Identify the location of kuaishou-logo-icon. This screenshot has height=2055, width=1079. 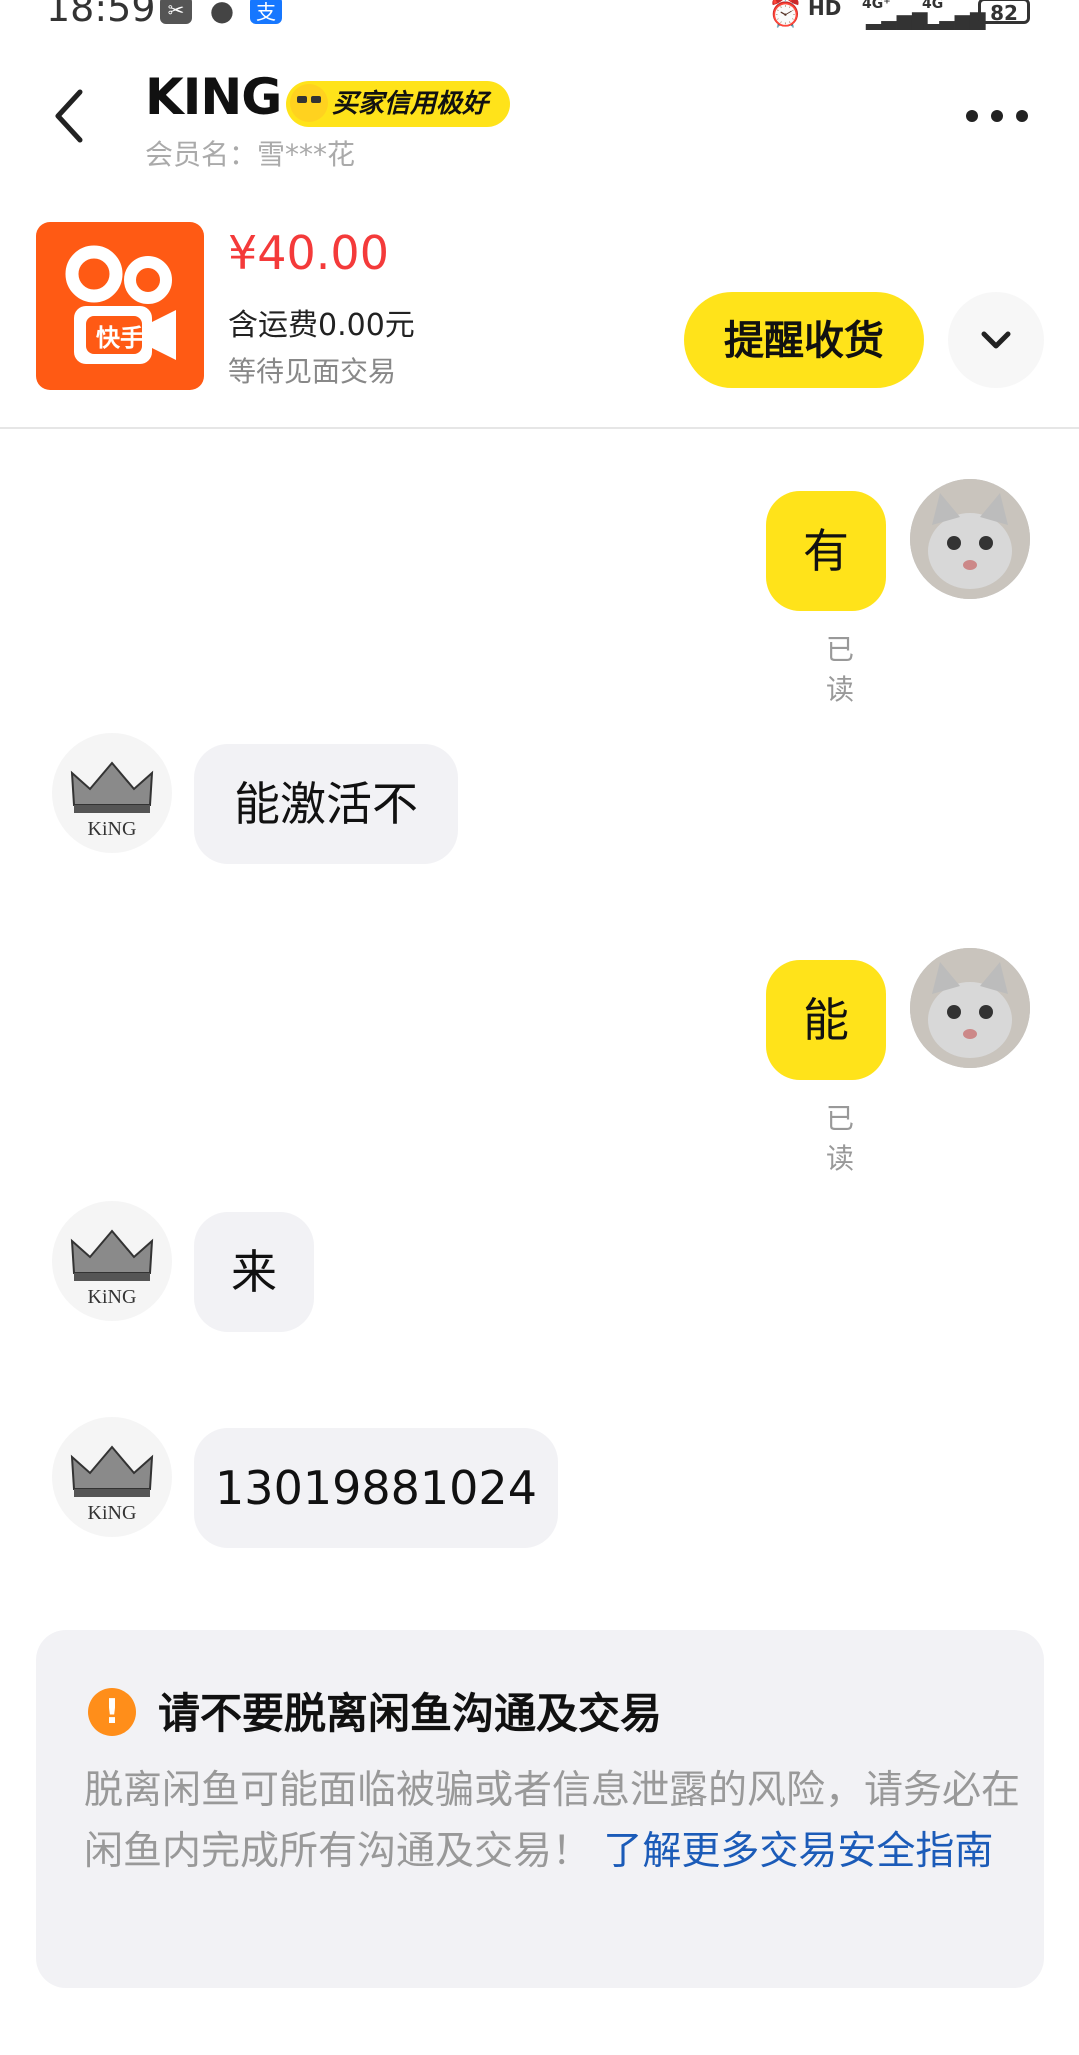
(120, 304).